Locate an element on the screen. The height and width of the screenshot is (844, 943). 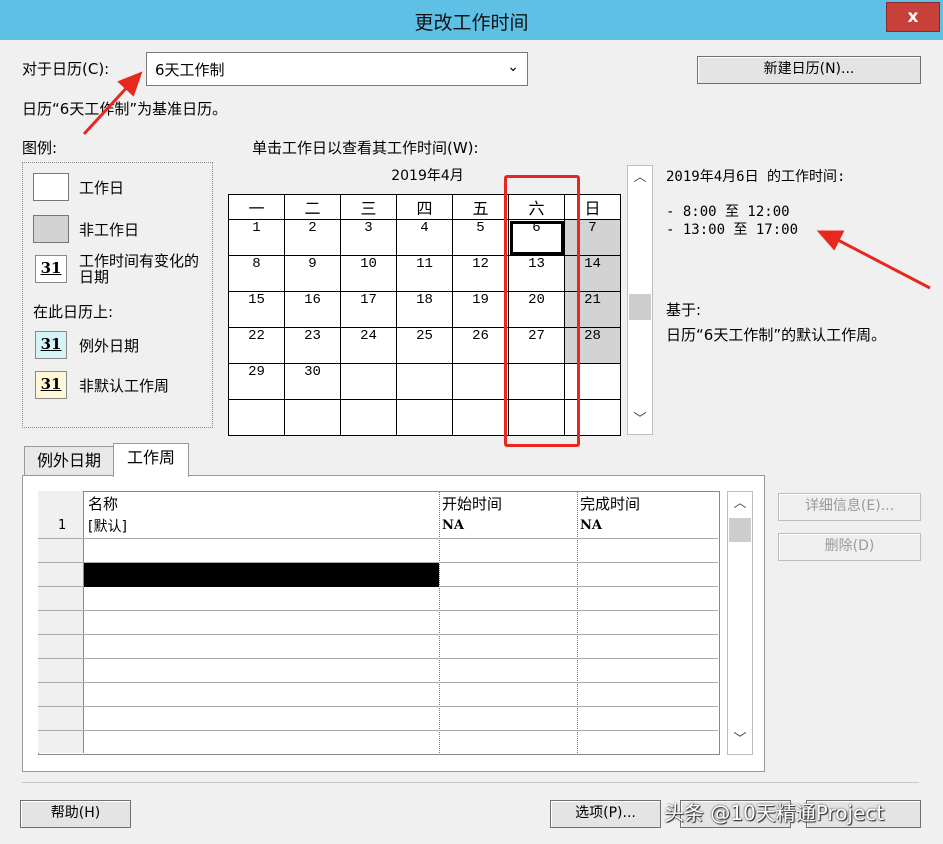
row-name-cell: [默认] is located at coordinates (107, 526).